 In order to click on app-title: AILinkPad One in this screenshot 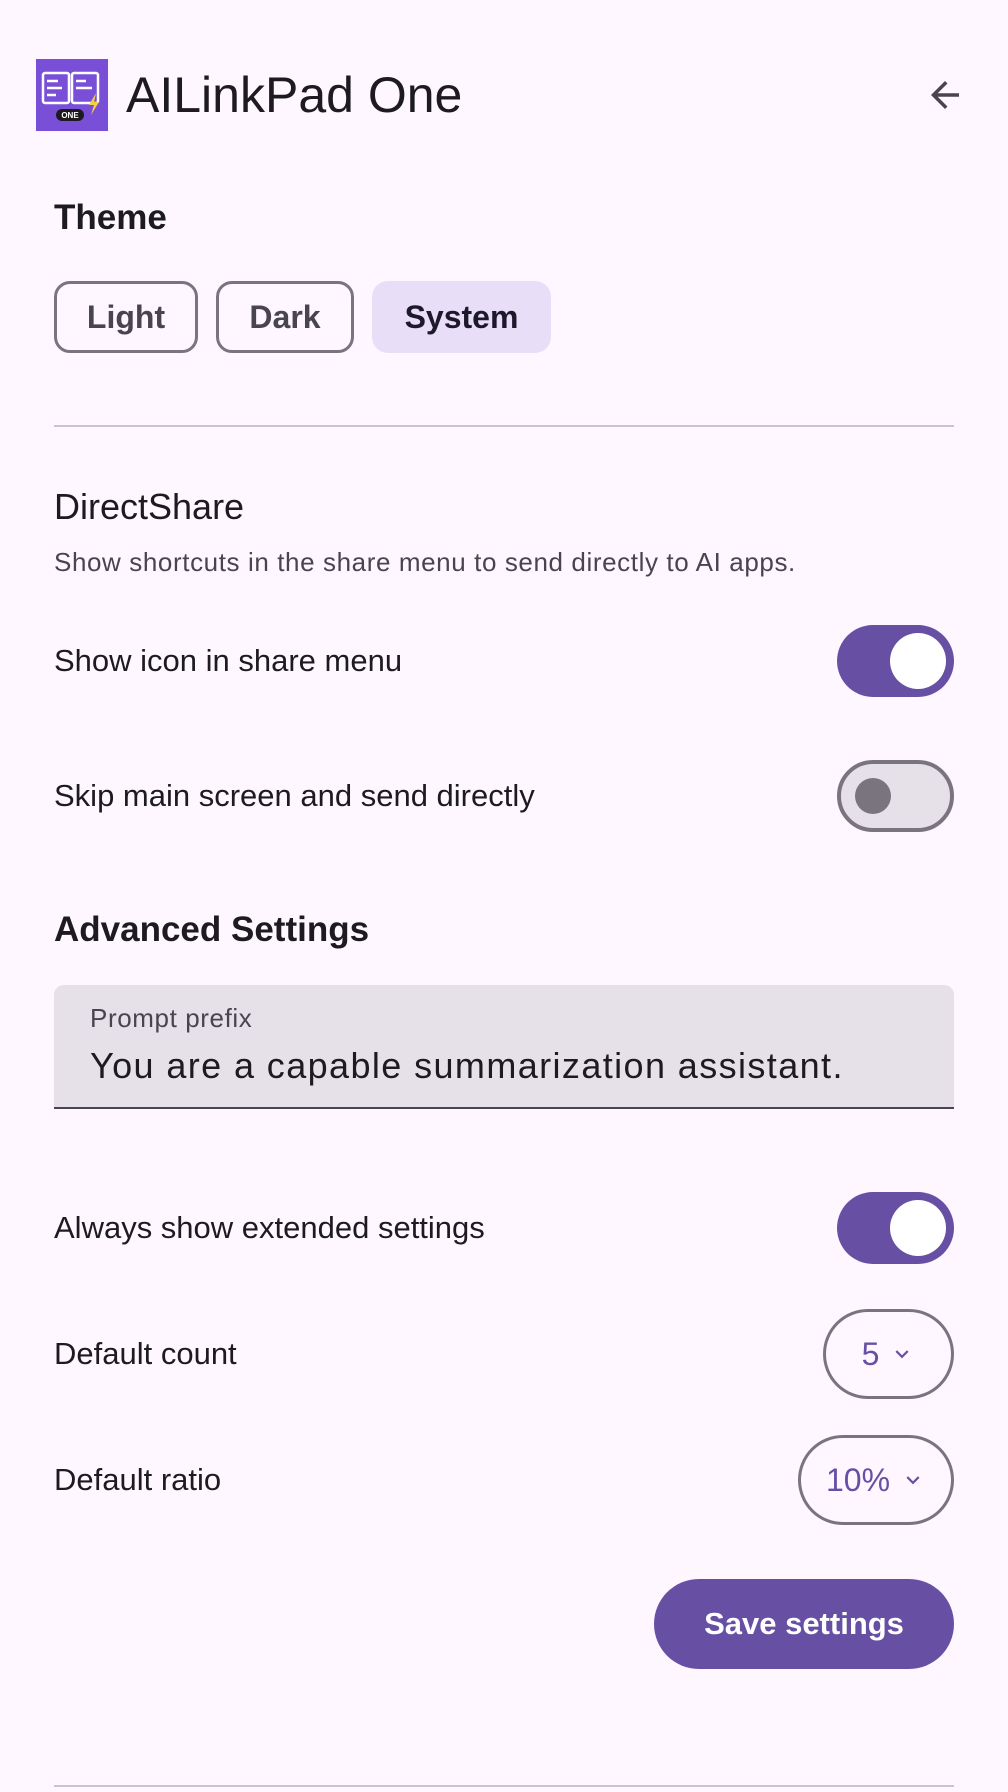, I will do `click(294, 95)`.